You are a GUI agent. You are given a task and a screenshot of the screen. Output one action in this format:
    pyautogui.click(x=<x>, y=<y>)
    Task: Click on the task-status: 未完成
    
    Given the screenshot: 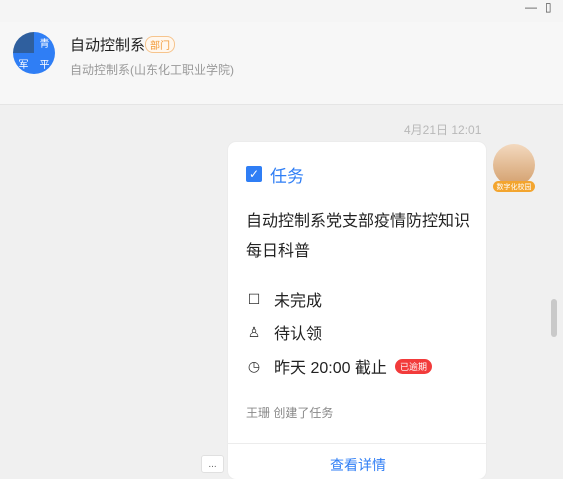 What is the action you would take?
    pyautogui.click(x=298, y=301)
    